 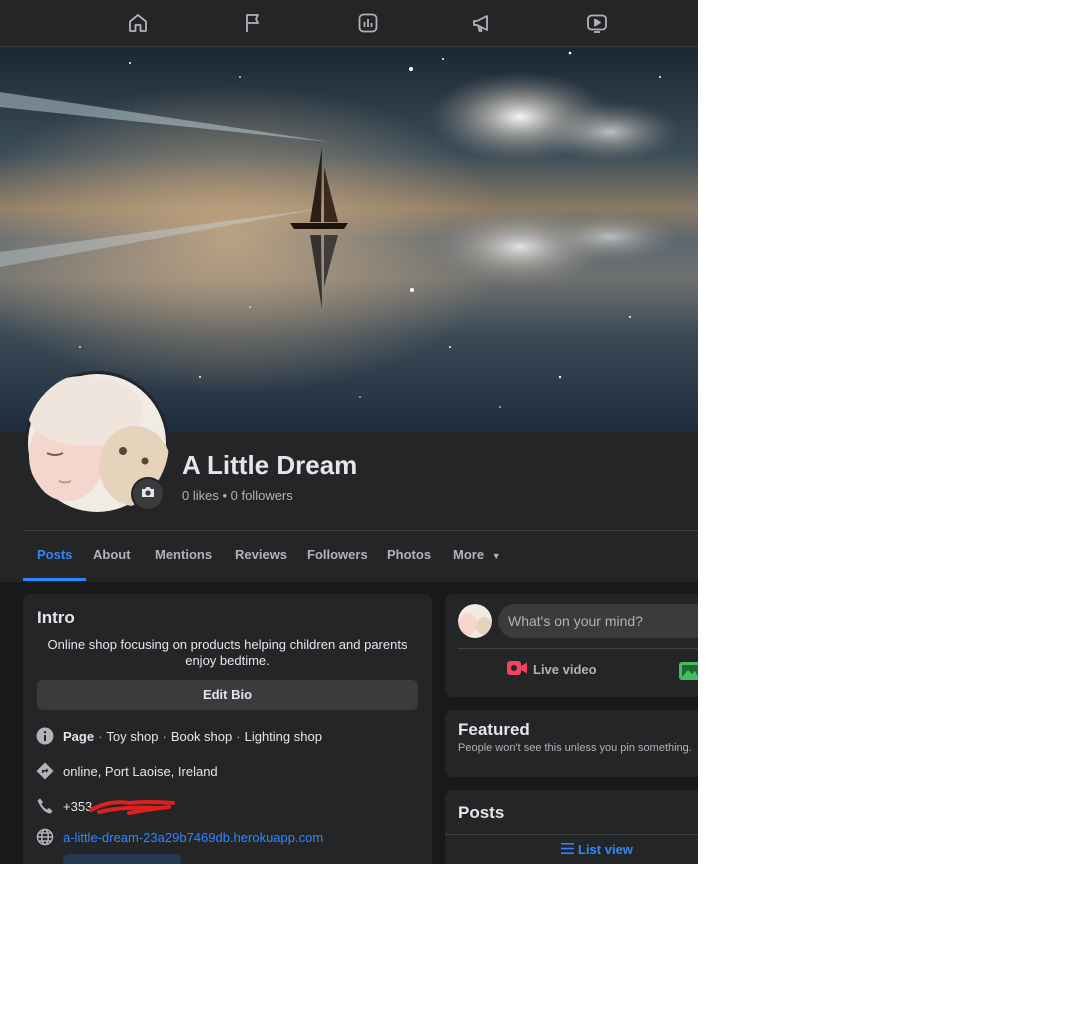 What do you see at coordinates (253, 23) in the screenshot?
I see `flag-icon` at bounding box center [253, 23].